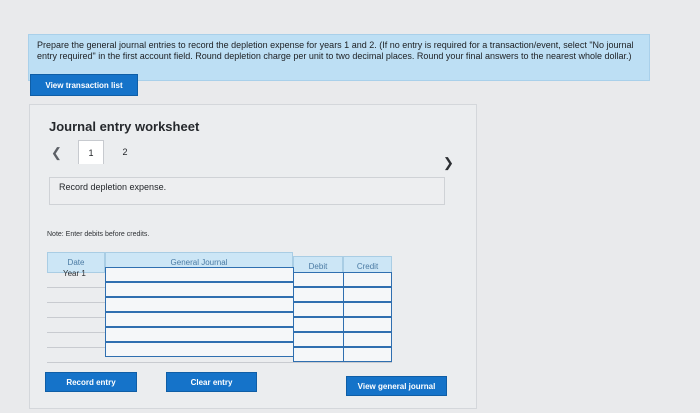 This screenshot has height=413, width=700. I want to click on view-general-journal-button: View general journal, so click(396, 386).